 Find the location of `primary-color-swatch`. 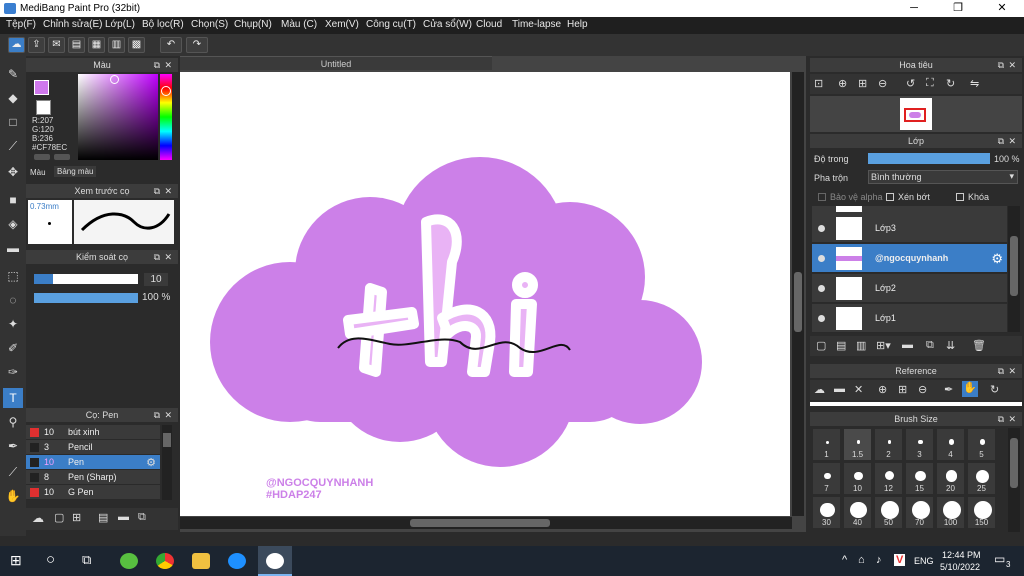

primary-color-swatch is located at coordinates (41, 87).